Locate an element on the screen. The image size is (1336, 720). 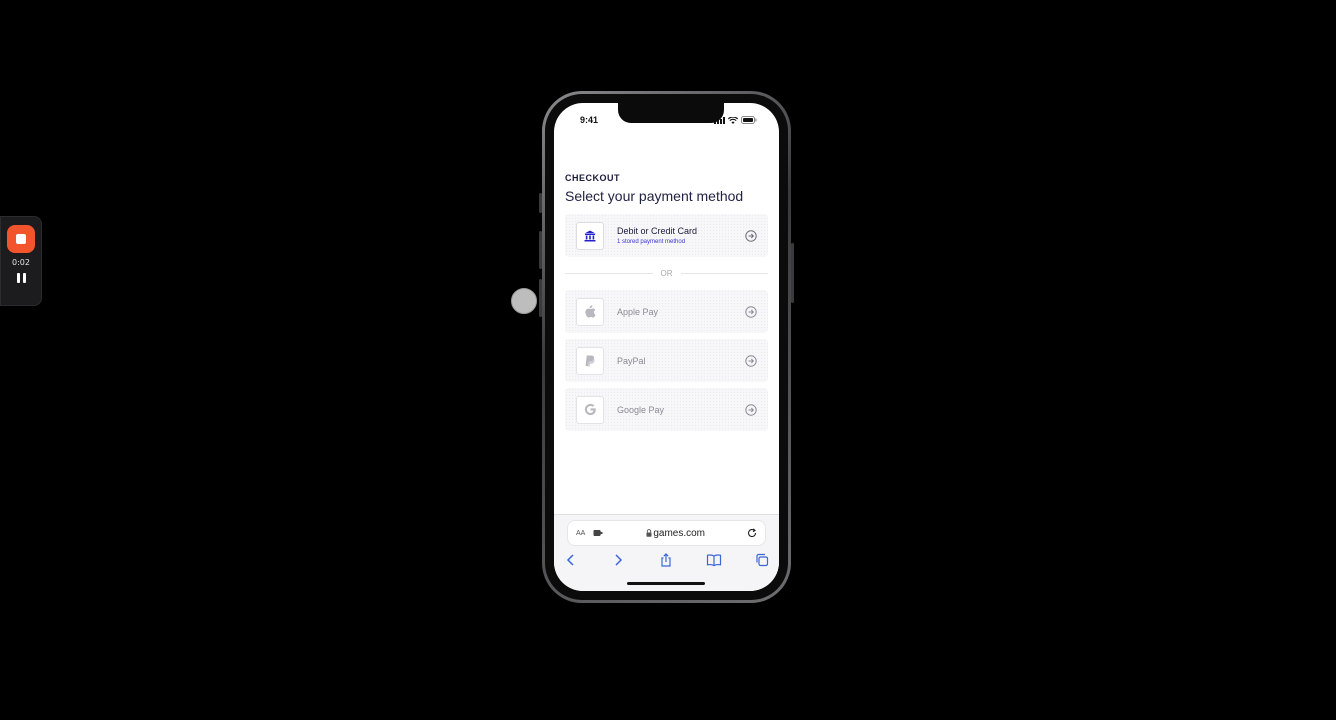
payment-method-label: Google Pay is located at coordinates (641, 409).